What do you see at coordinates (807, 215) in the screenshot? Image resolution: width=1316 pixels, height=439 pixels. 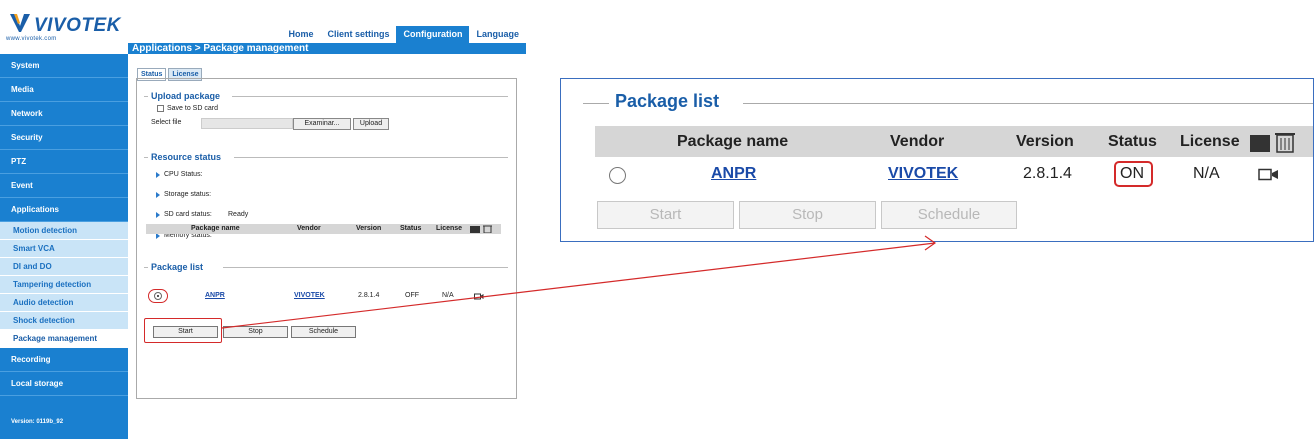 I see `zoom-stop-button: Stop` at bounding box center [807, 215].